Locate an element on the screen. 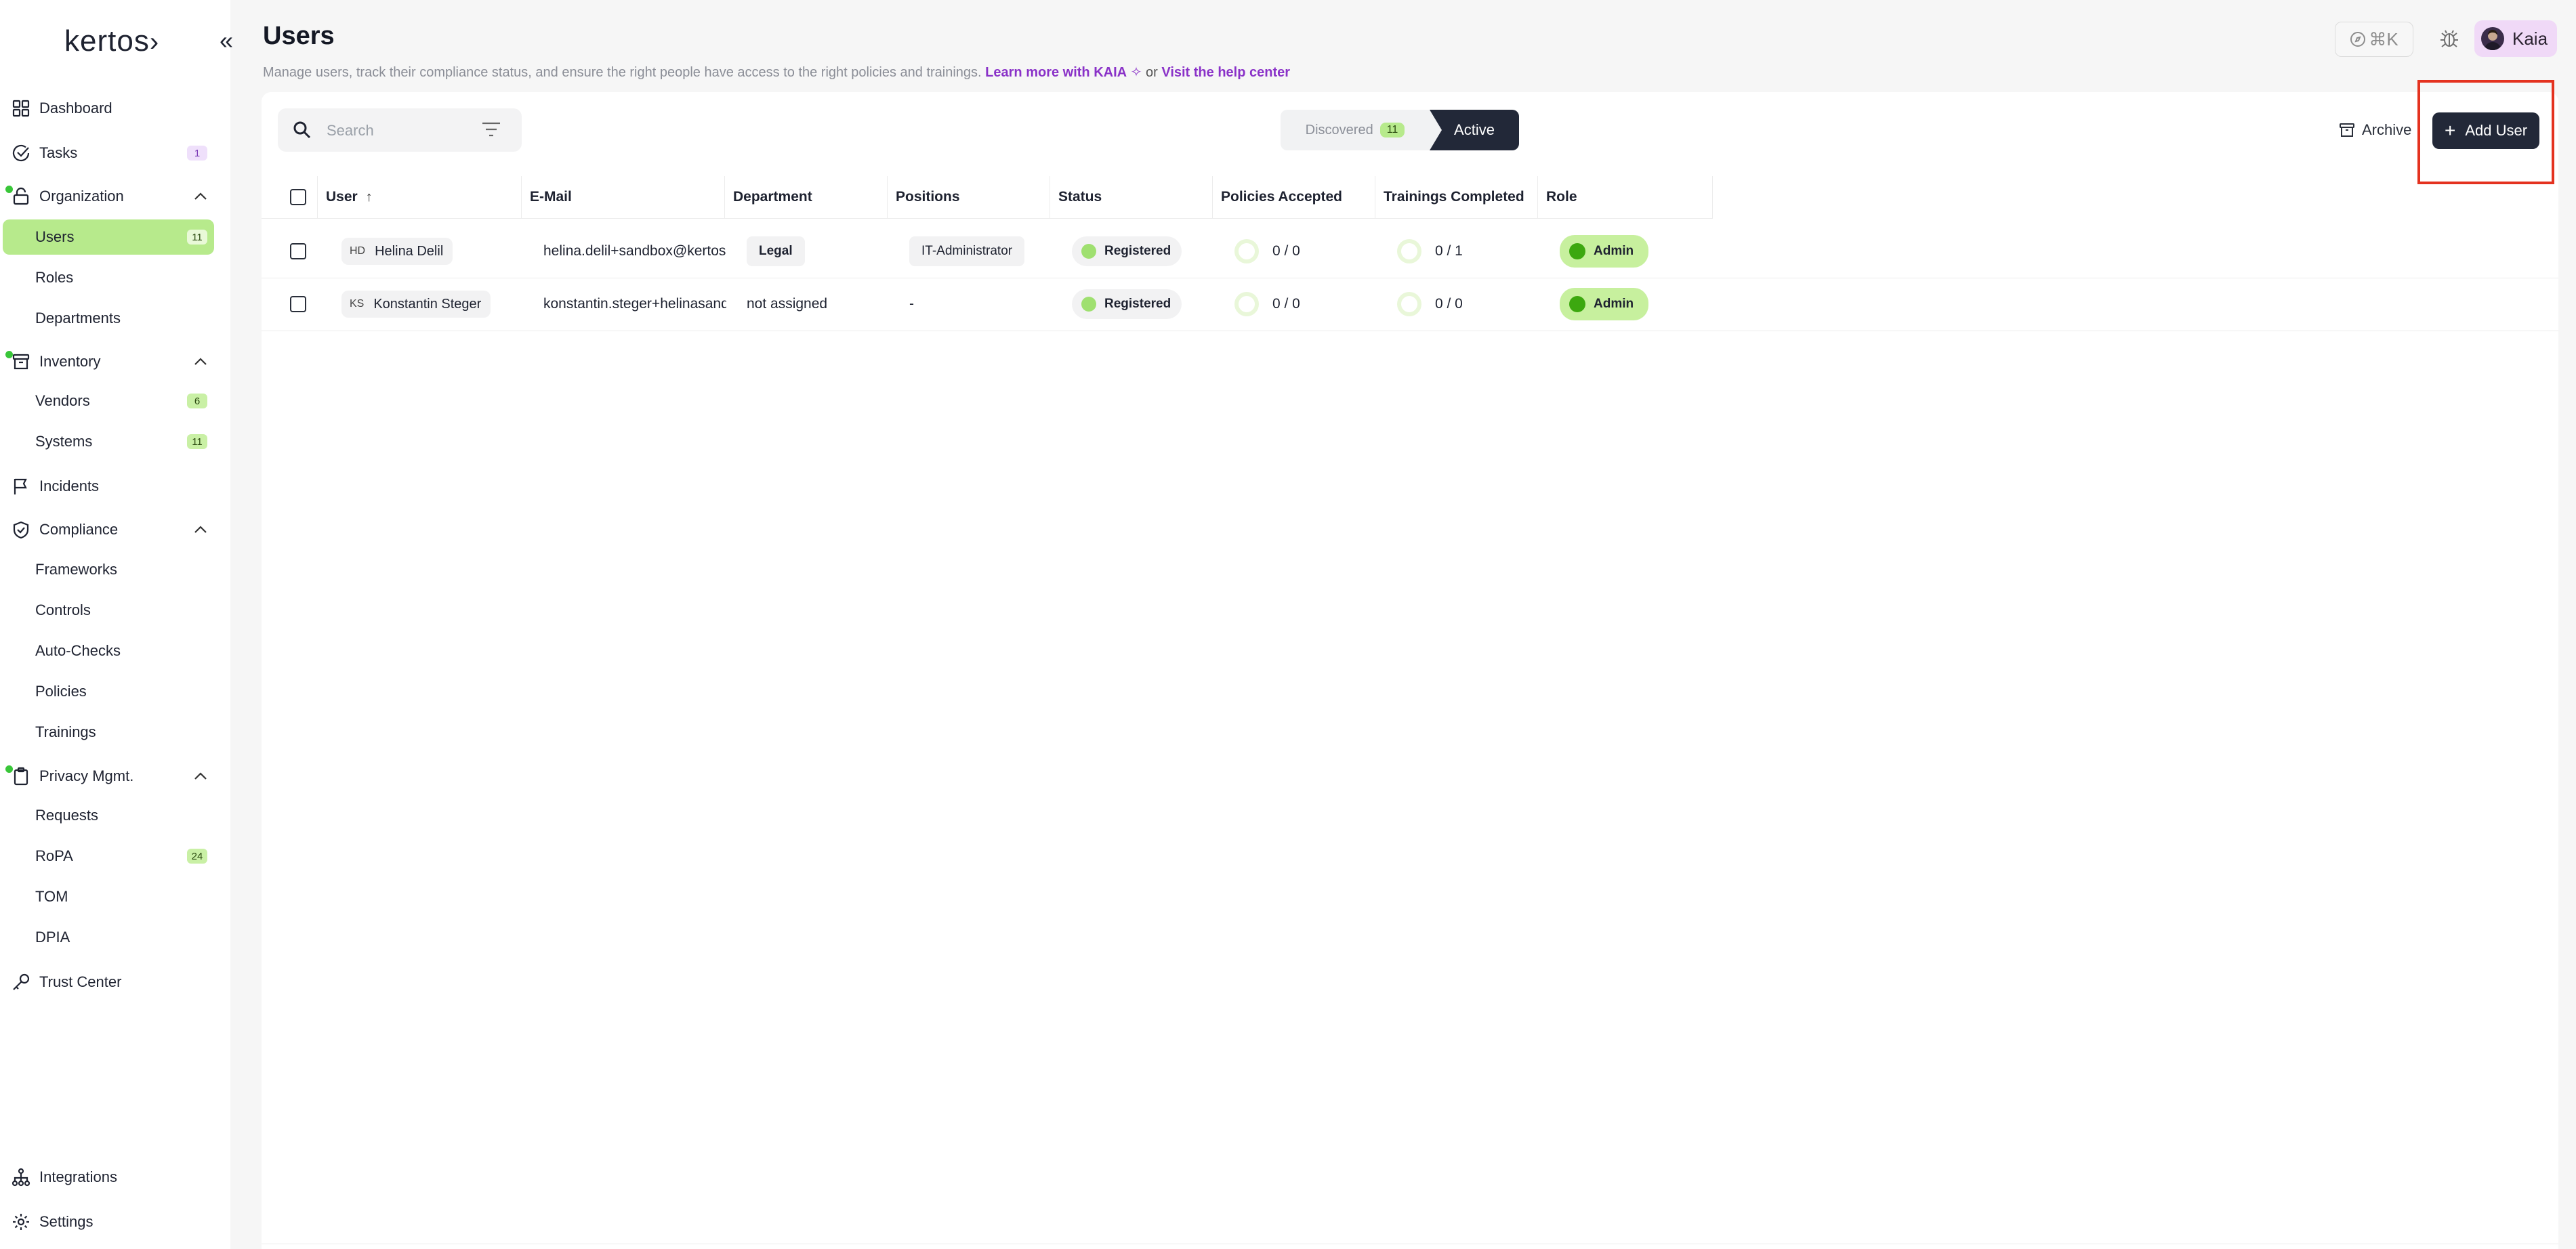  user-cell: KS Konstantin Steger is located at coordinates (416, 304).